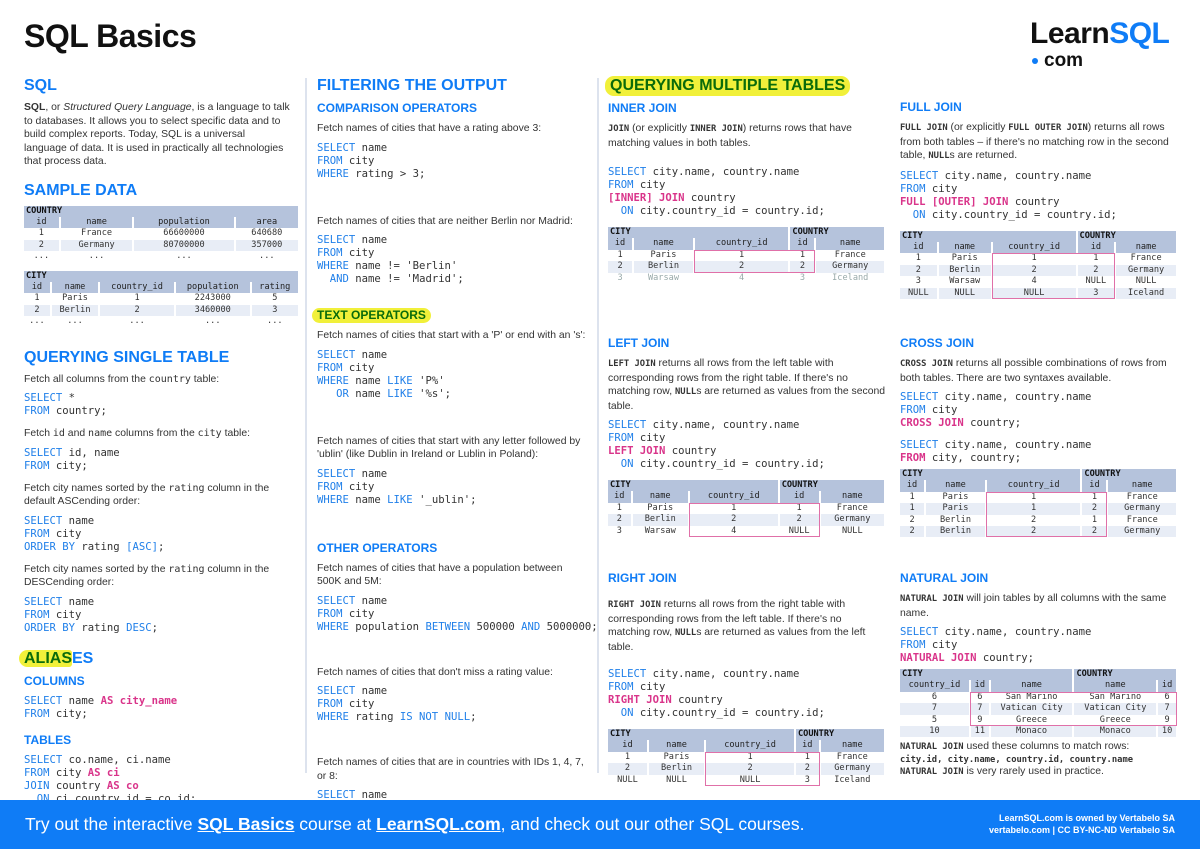 This screenshot has height=849, width=1200. What do you see at coordinates (745, 86) in the screenshot?
I see `multiple-tables-heading: QUERYING MULTIPLE TABLES` at bounding box center [745, 86].